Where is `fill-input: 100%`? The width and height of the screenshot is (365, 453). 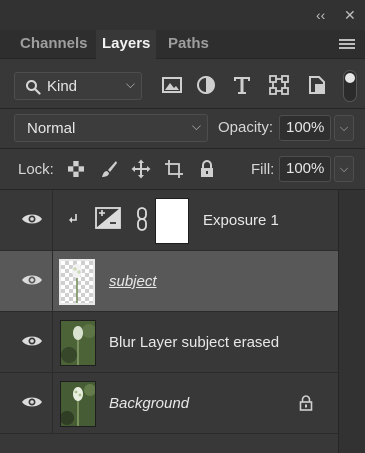
fill-input: 100% is located at coordinates (305, 169).